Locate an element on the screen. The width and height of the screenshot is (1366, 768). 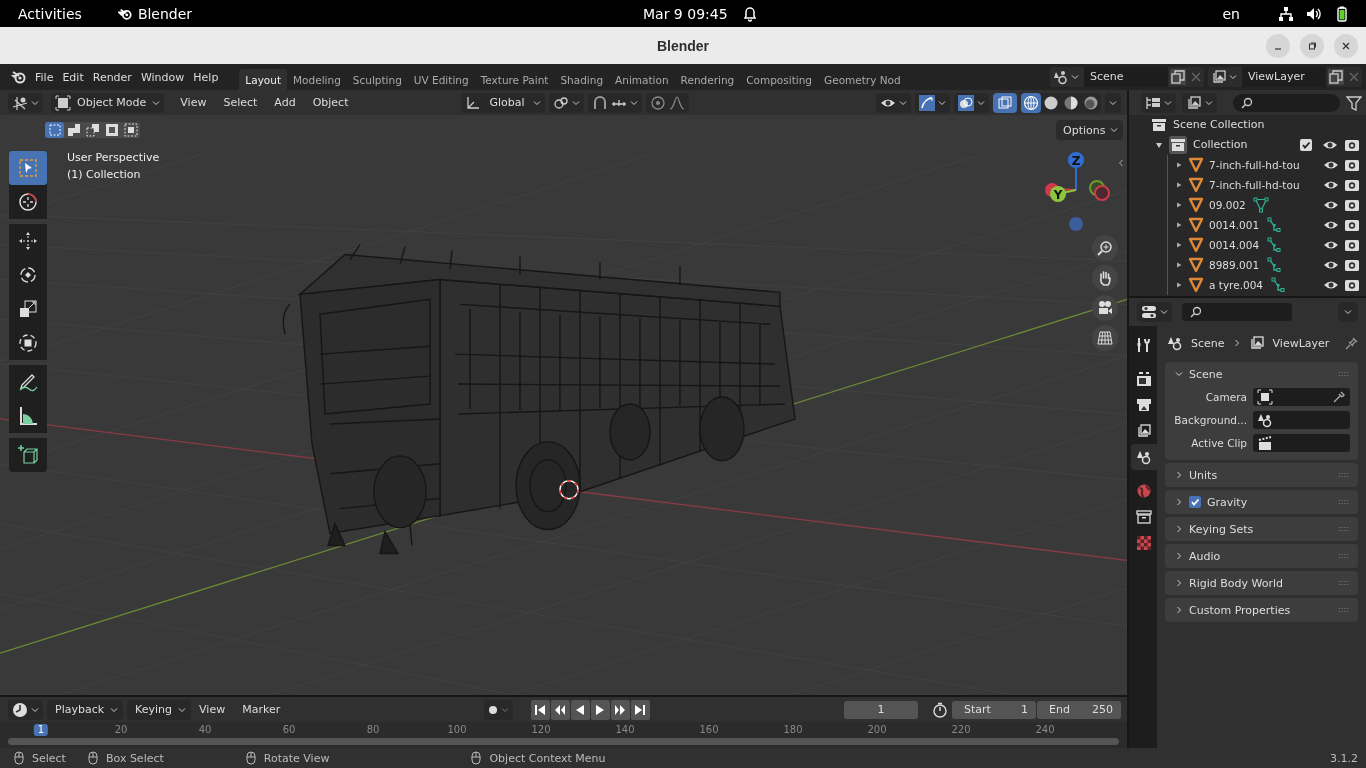
timeline-dropdown: Playback is located at coordinates (85, 709).